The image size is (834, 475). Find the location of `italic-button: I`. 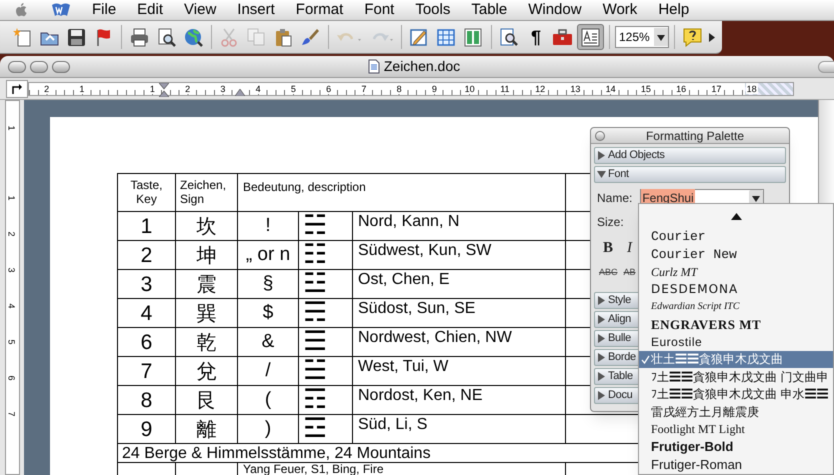

italic-button: I is located at coordinates (629, 248).